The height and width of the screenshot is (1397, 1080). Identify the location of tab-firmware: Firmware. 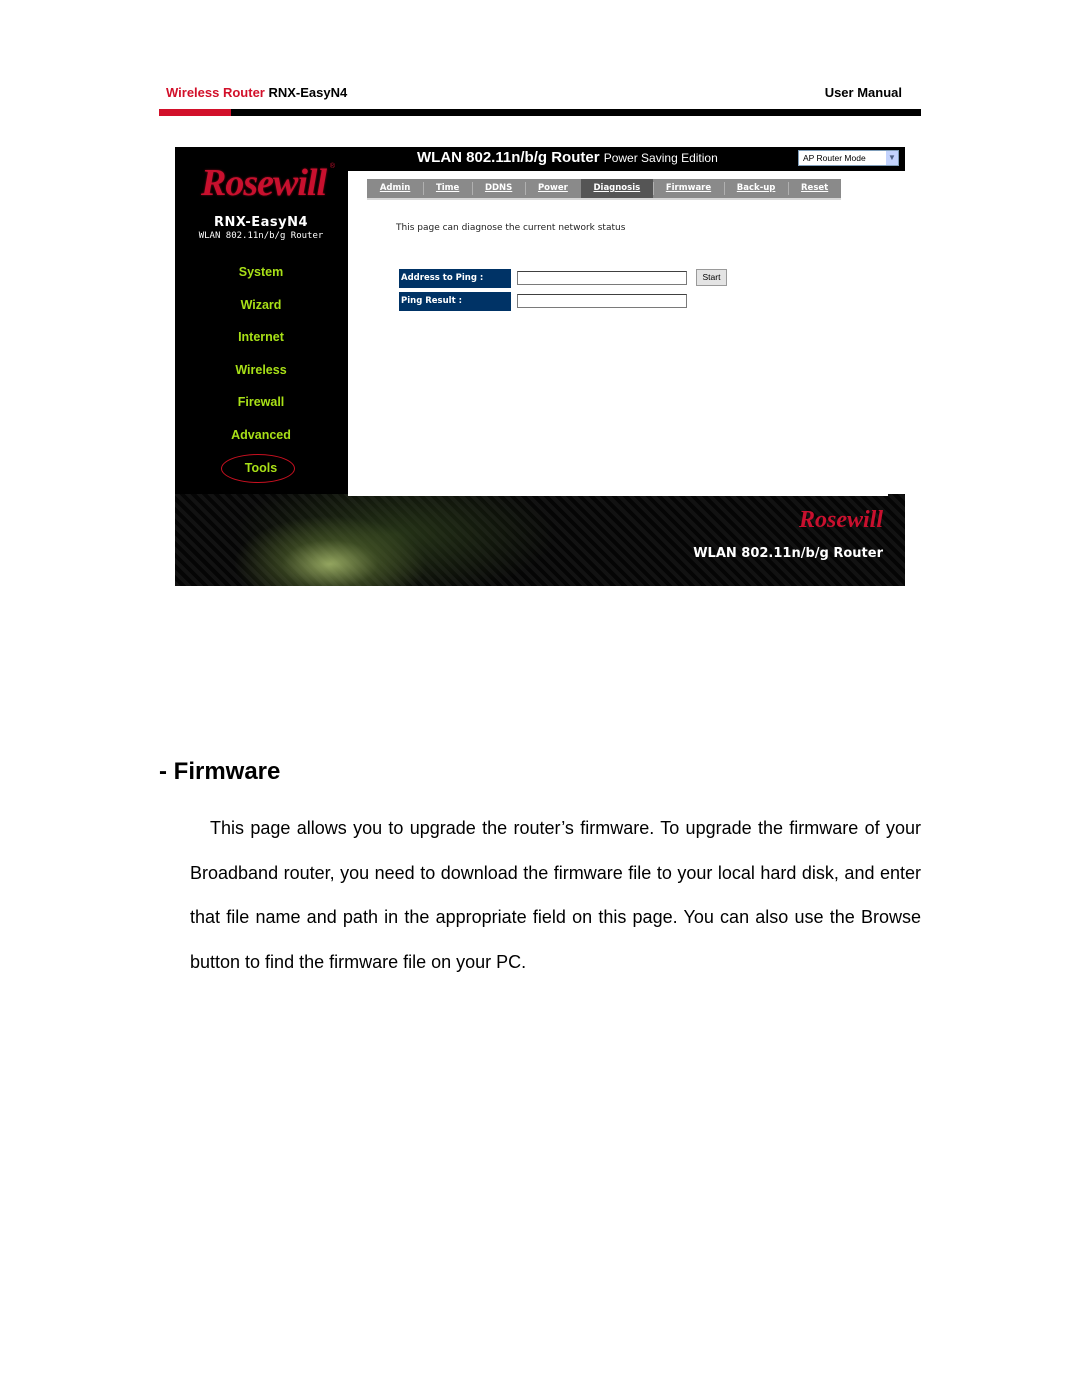
(688, 188).